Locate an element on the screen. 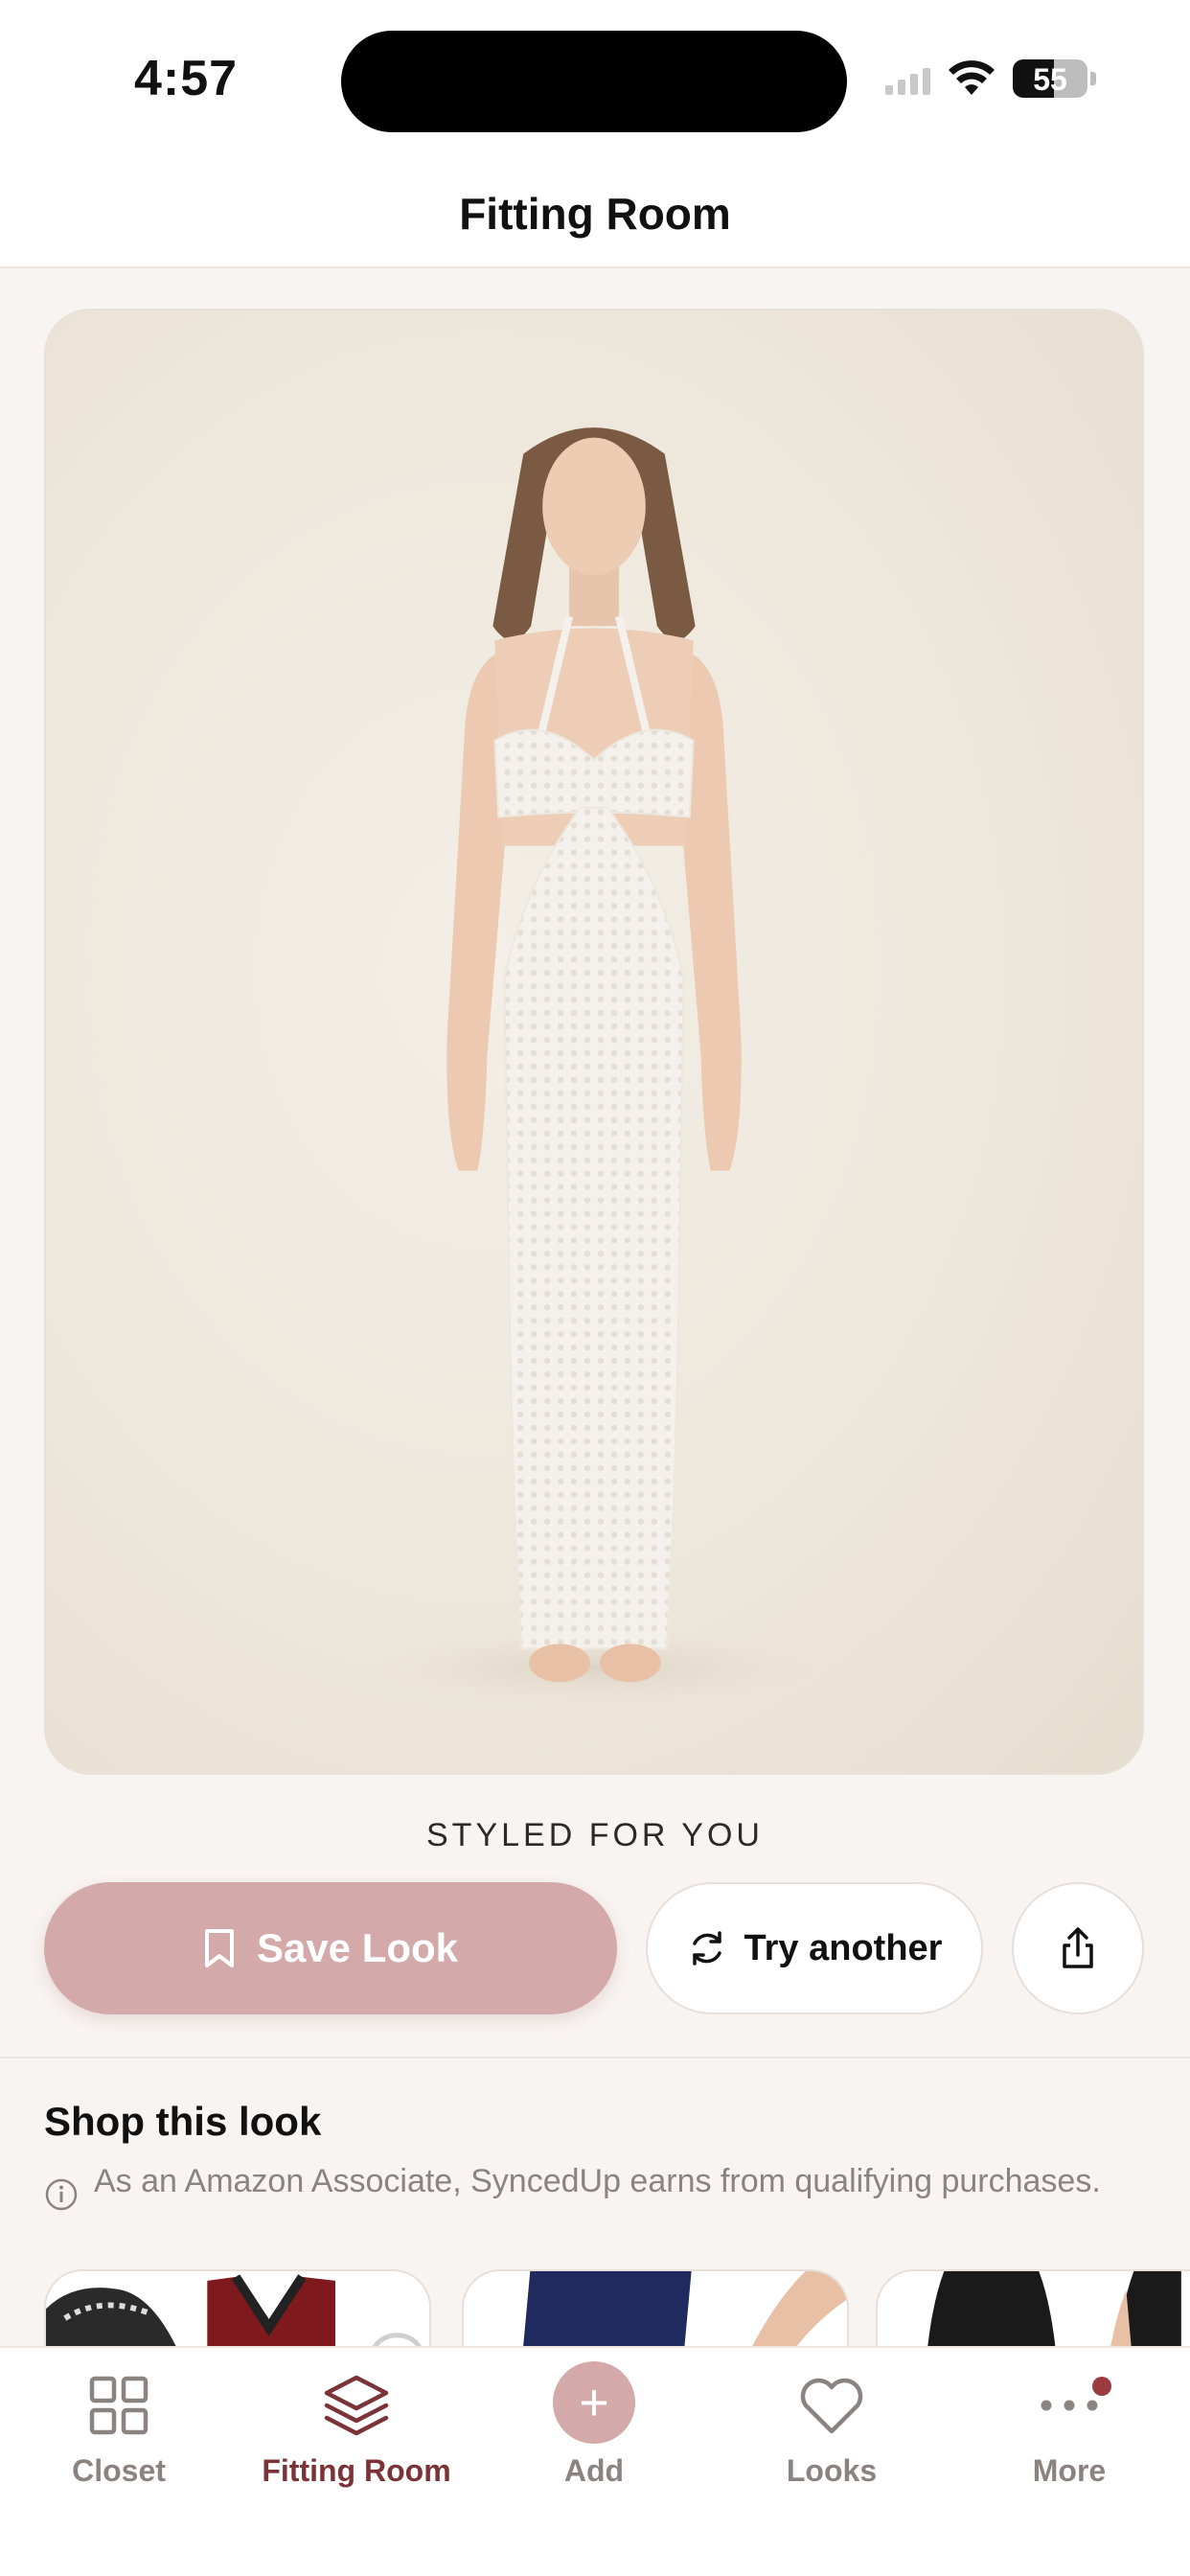  section-divider is located at coordinates (595, 2057).